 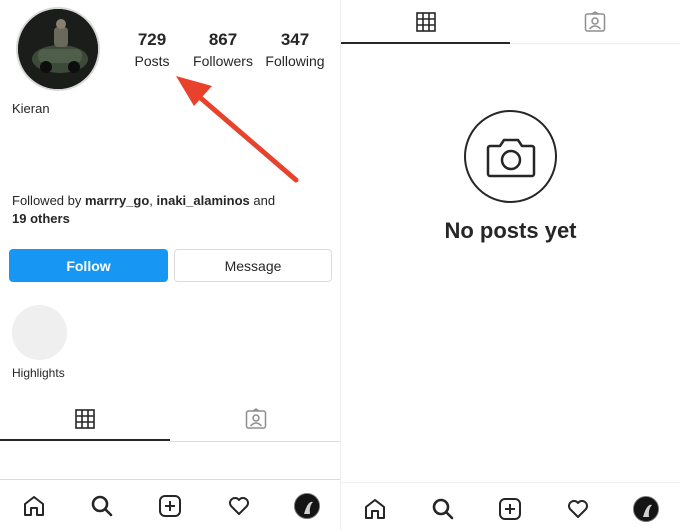 What do you see at coordinates (39, 332) in the screenshot?
I see `highlight-circle` at bounding box center [39, 332].